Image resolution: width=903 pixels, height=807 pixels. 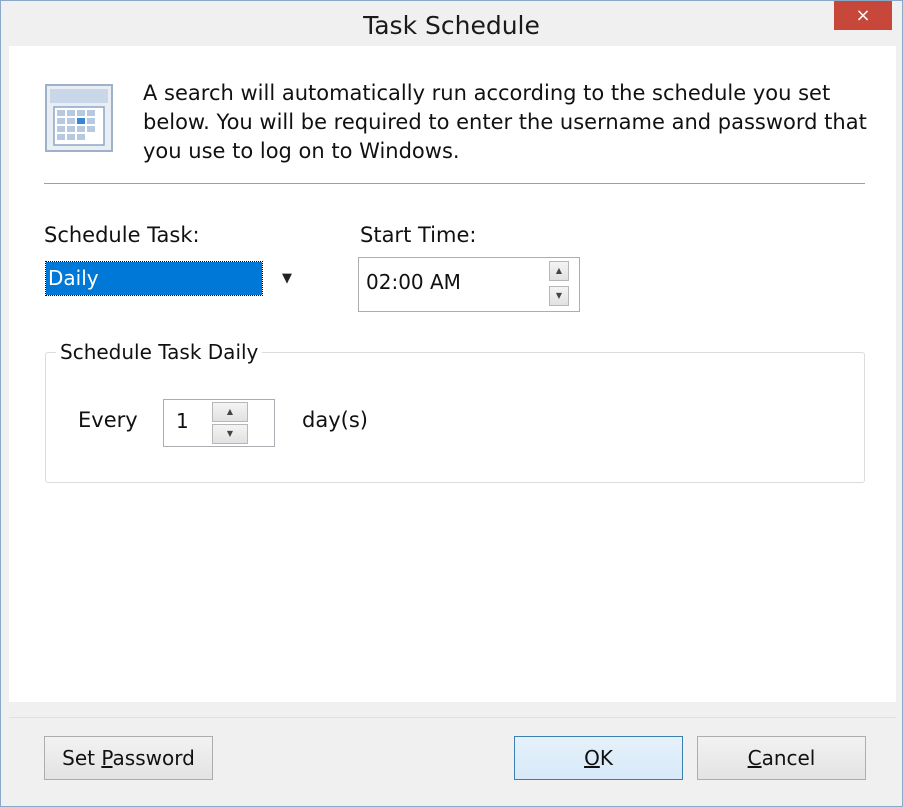 I want to click on set-password-label-pre: Set, so click(x=82, y=758).